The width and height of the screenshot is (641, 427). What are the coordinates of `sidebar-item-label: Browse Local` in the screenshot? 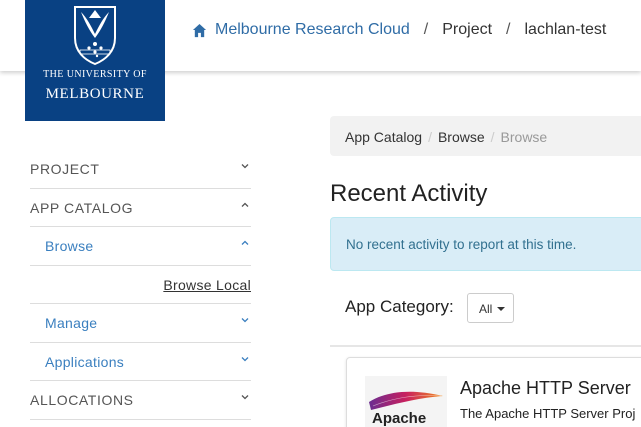 It's located at (207, 284).